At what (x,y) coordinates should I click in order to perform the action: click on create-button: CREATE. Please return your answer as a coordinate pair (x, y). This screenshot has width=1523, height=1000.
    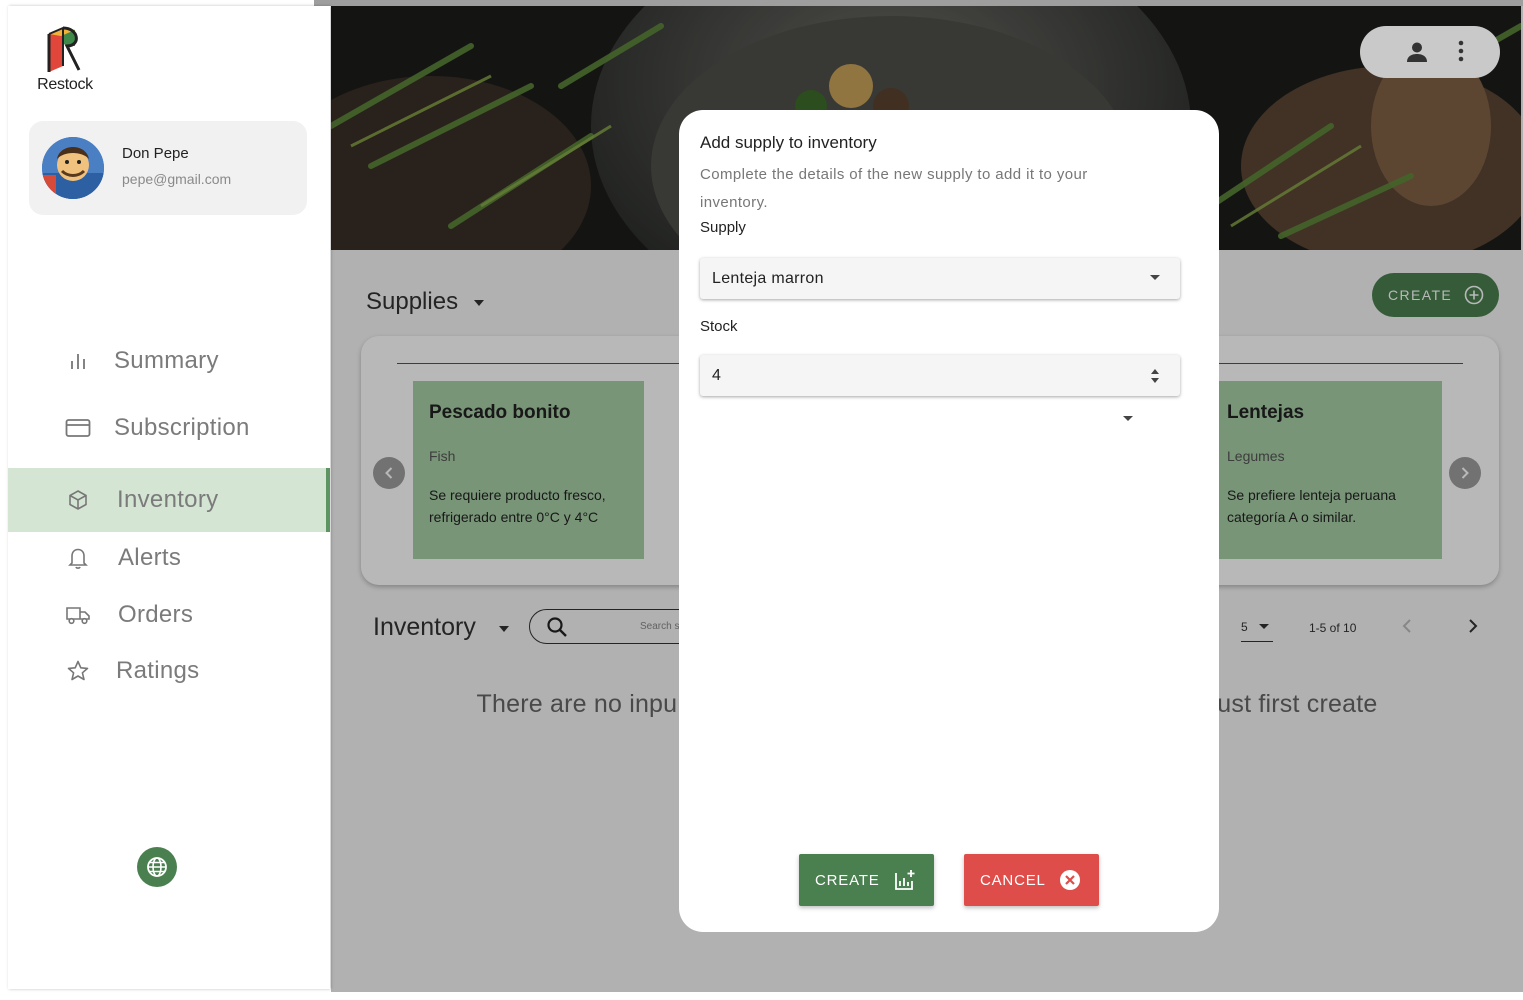
    Looking at the image, I should click on (866, 880).